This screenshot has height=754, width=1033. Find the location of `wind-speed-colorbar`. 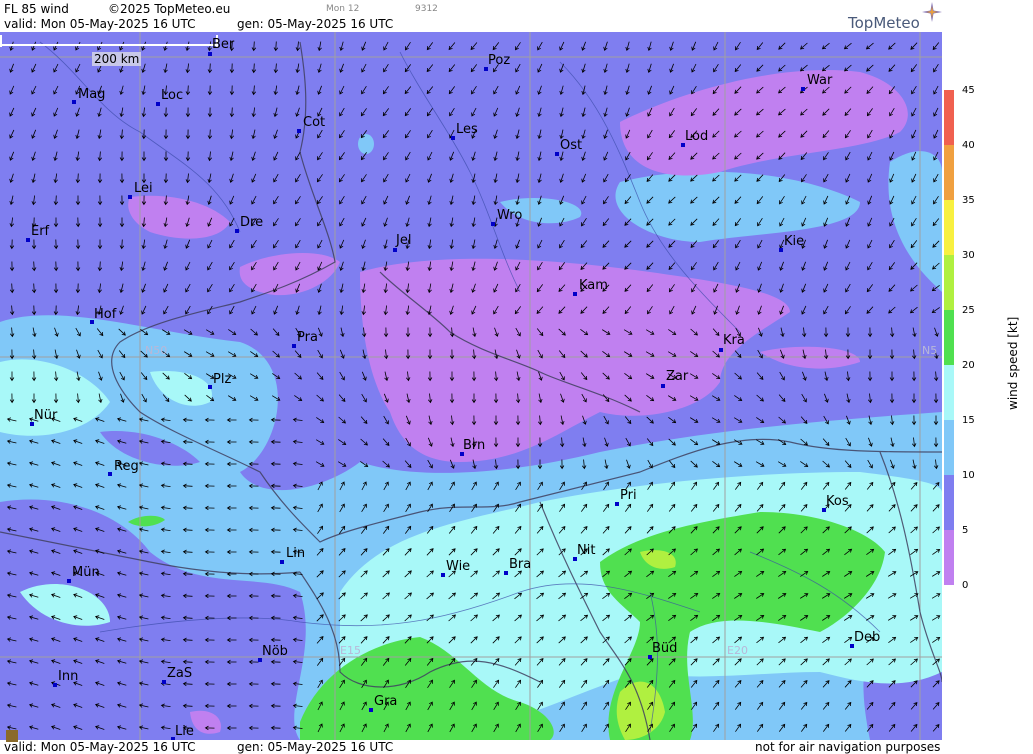

wind-speed-colorbar is located at coordinates (949, 337).